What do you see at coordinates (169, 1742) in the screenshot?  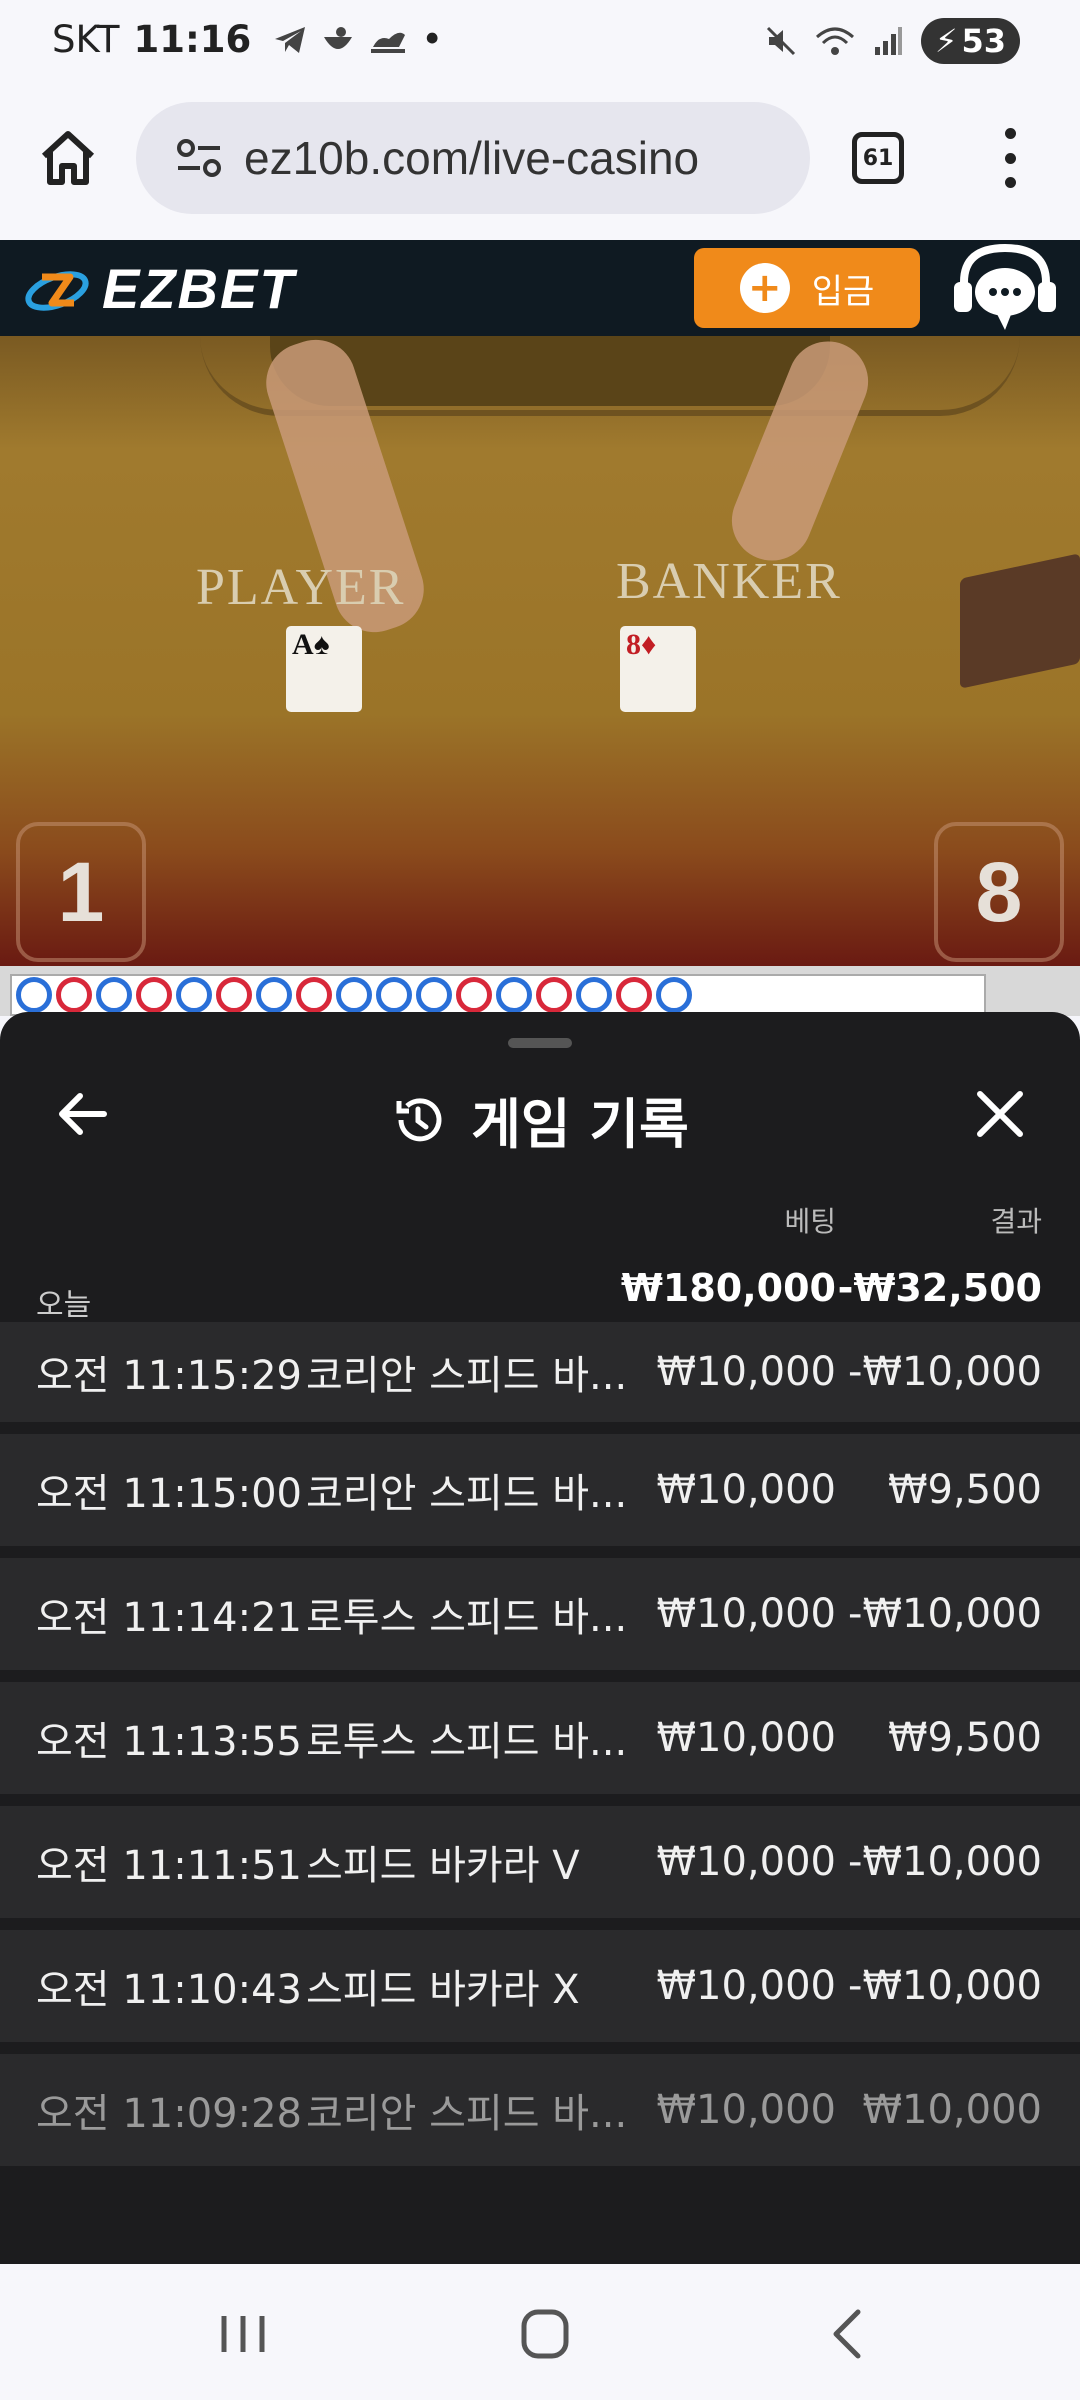 I see `row-time: 오전 11:13:55` at bounding box center [169, 1742].